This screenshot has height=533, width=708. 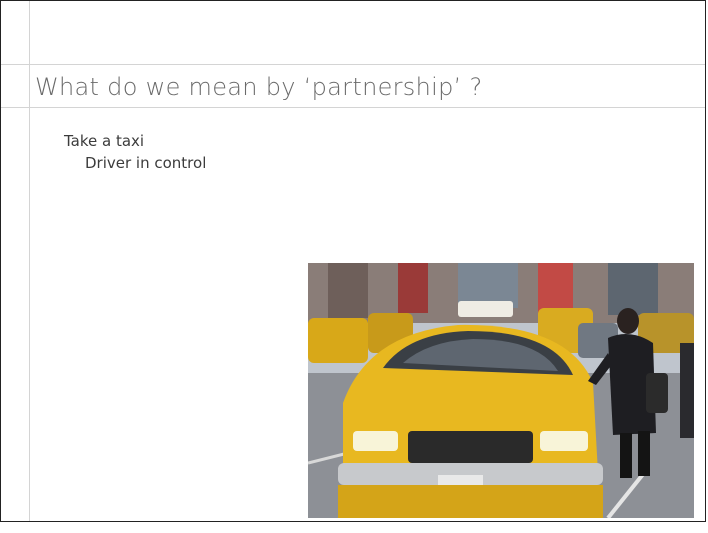 What do you see at coordinates (353, 107) in the screenshot?
I see `title-divider` at bounding box center [353, 107].